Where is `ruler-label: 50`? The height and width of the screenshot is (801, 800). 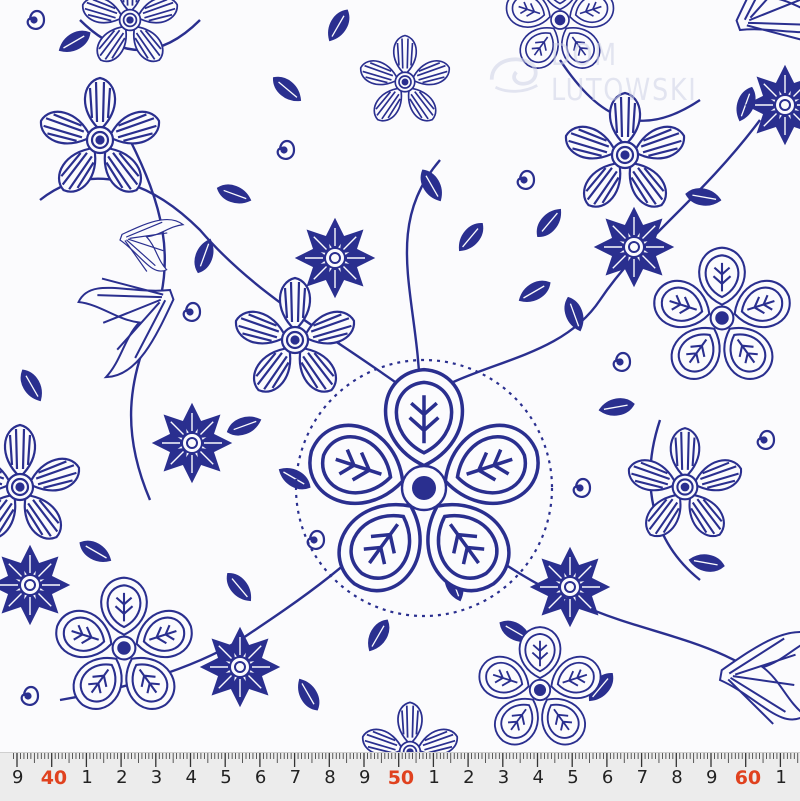 ruler-label: 50 is located at coordinates (401, 778).